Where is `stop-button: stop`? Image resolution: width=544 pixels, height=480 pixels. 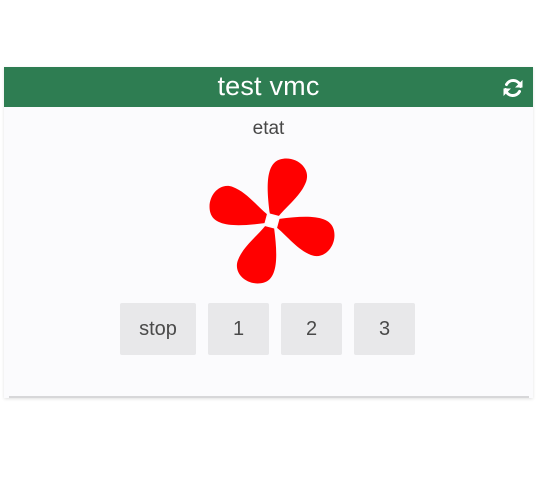 stop-button: stop is located at coordinates (158, 329).